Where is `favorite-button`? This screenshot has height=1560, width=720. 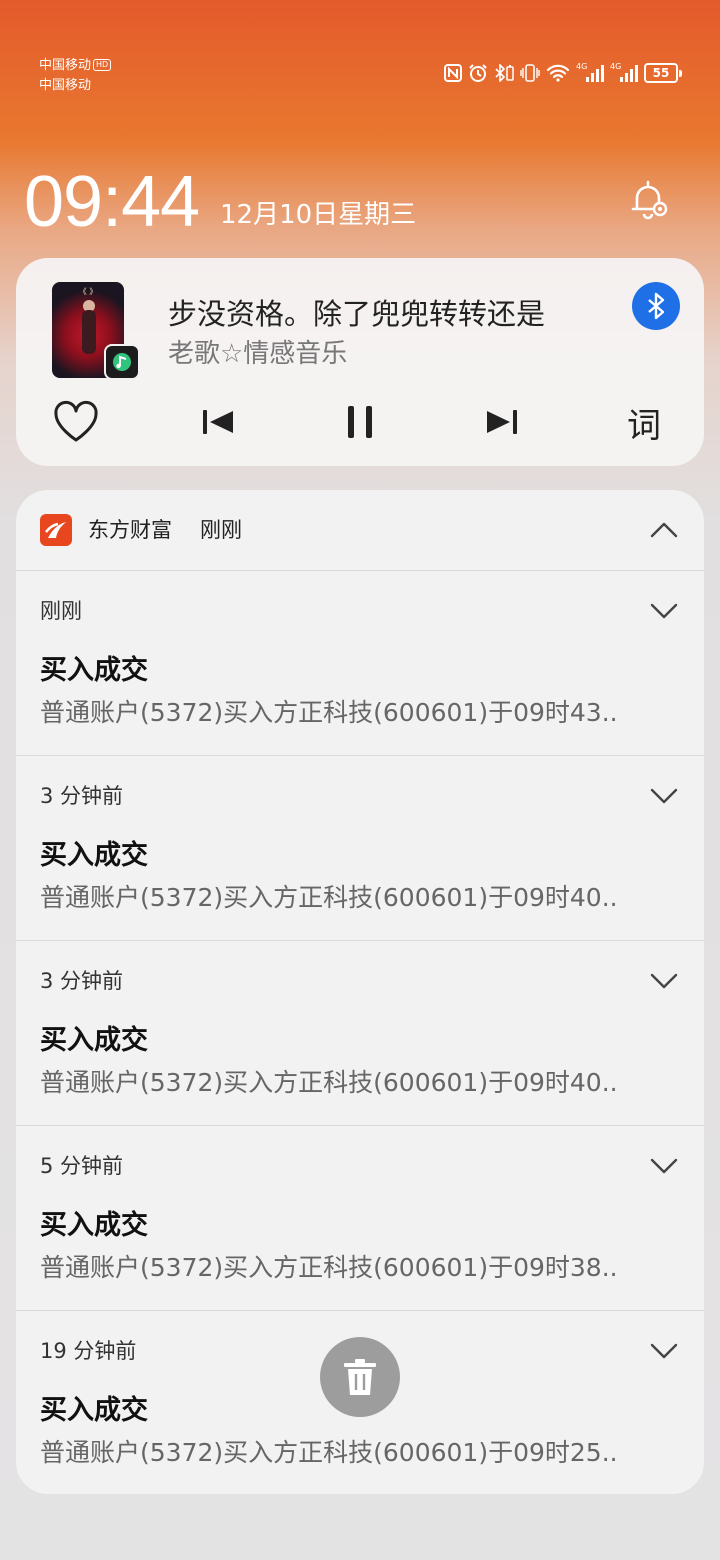 favorite-button is located at coordinates (76, 422).